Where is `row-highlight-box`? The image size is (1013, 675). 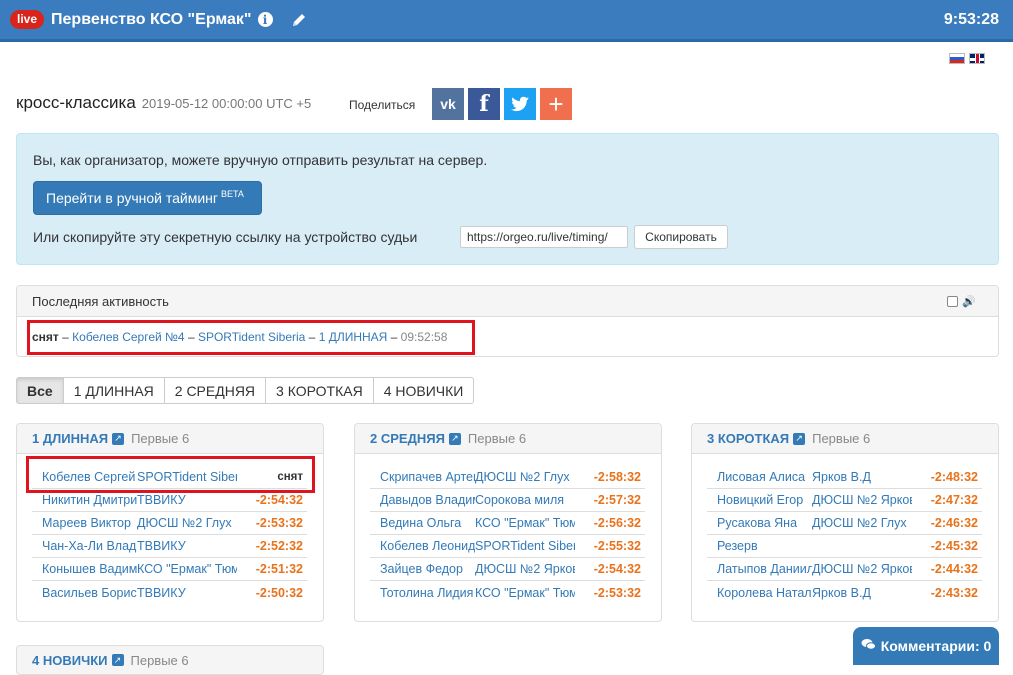 row-highlight-box is located at coordinates (170, 474).